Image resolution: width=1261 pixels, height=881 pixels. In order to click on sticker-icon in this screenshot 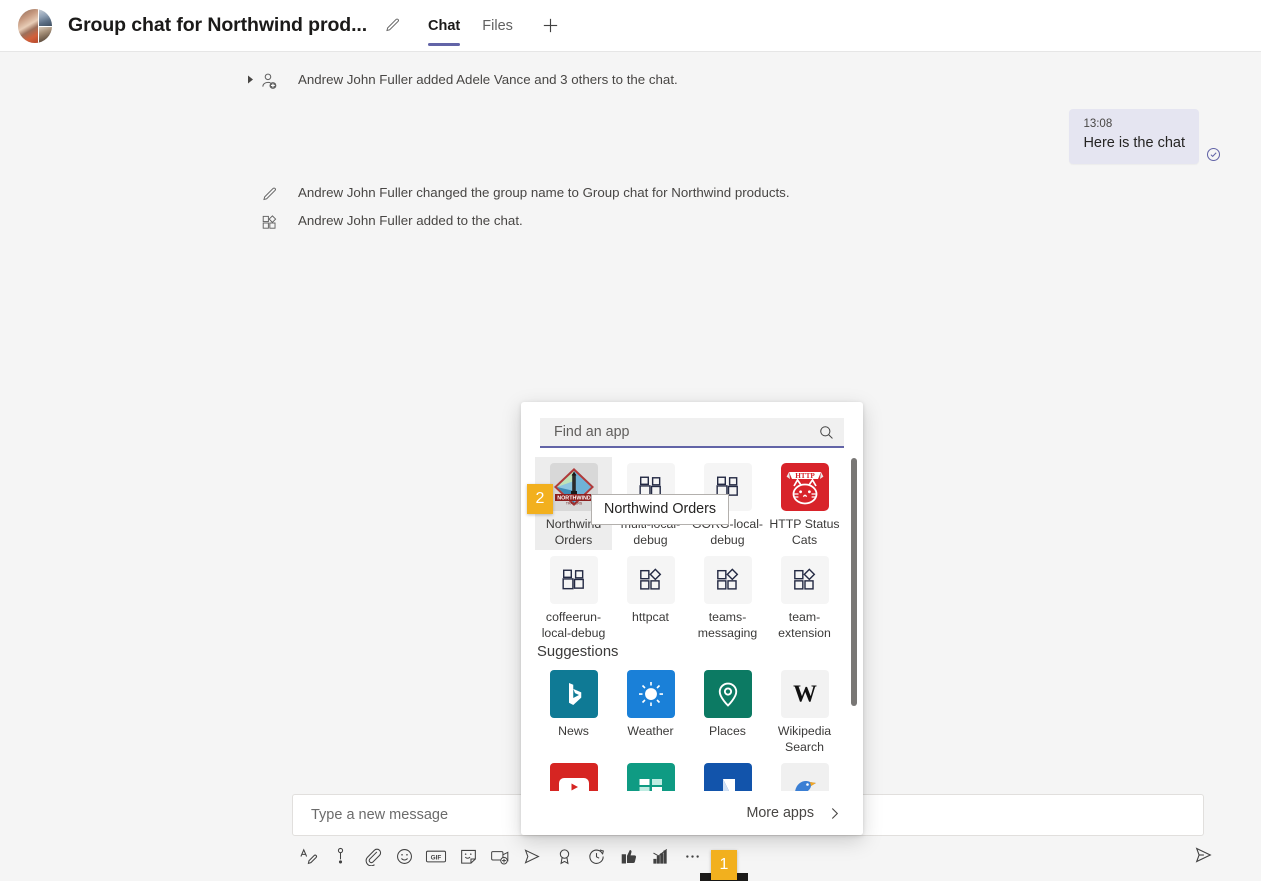, I will do `click(468, 856)`.